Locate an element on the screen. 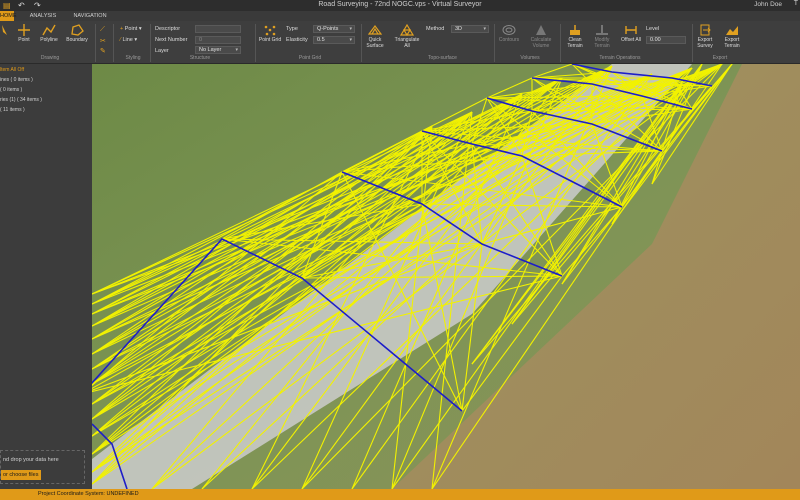 The height and width of the screenshot is (500, 800). draw-polyline-label: Polyline is located at coordinates (49, 40).